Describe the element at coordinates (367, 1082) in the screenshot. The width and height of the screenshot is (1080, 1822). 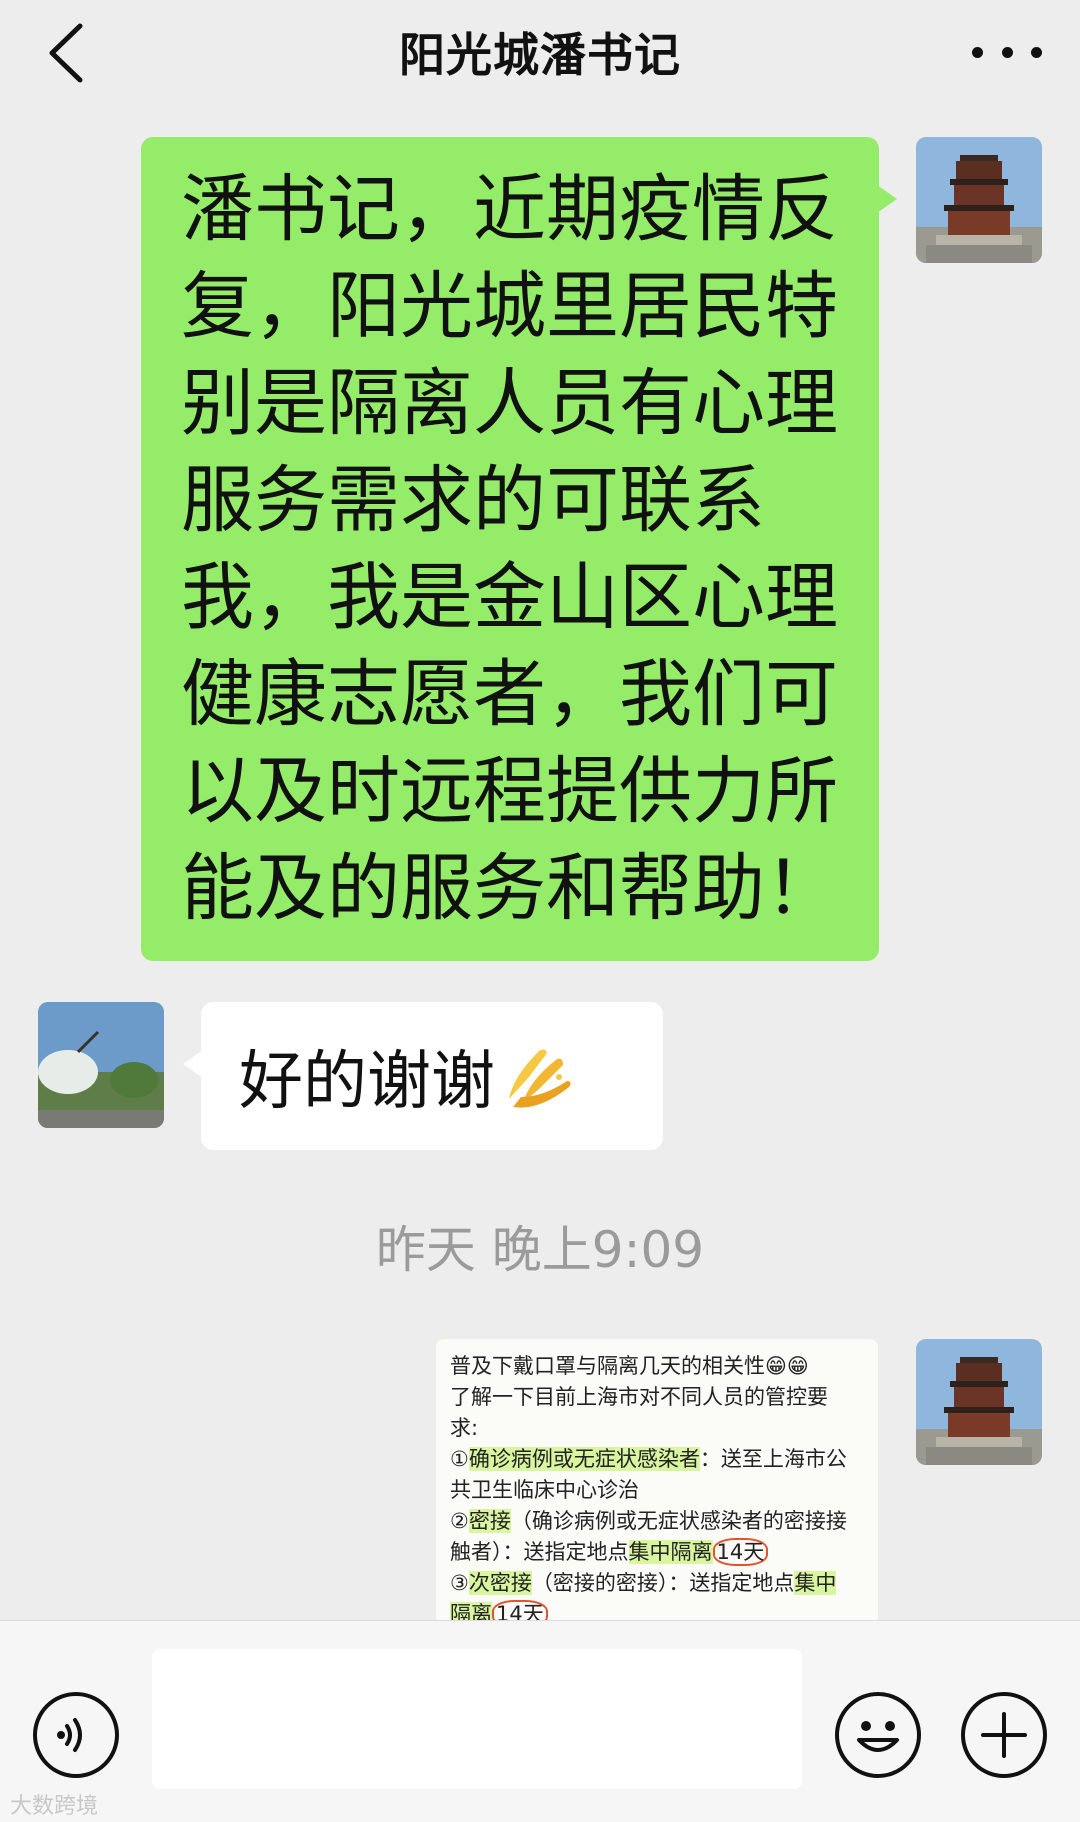
I see `incoming-message-text: 好的谢谢` at that location.